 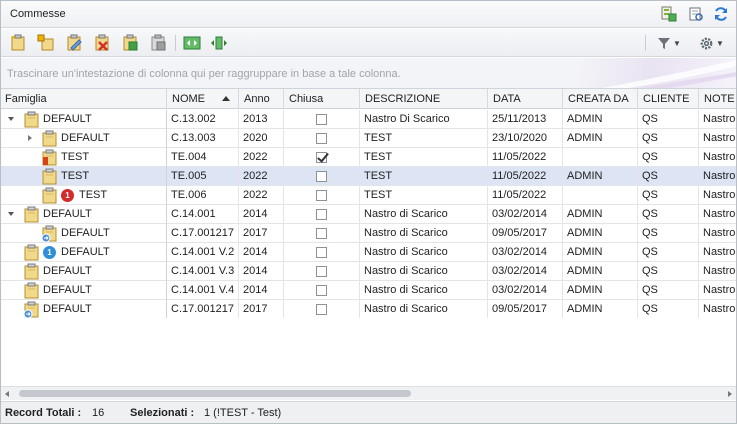 What do you see at coordinates (718, 99) in the screenshot?
I see `column-header-note: NOTE` at bounding box center [718, 99].